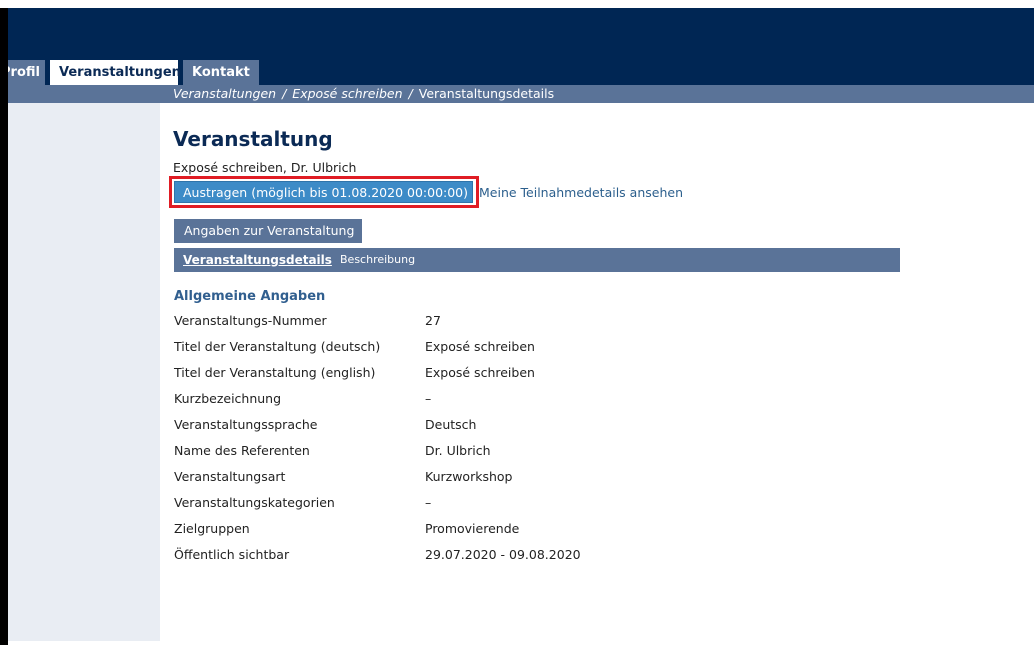 The height and width of the screenshot is (645, 1034). Describe the element at coordinates (250, 296) in the screenshot. I see `section-title: Allgemeine Angaben` at that location.